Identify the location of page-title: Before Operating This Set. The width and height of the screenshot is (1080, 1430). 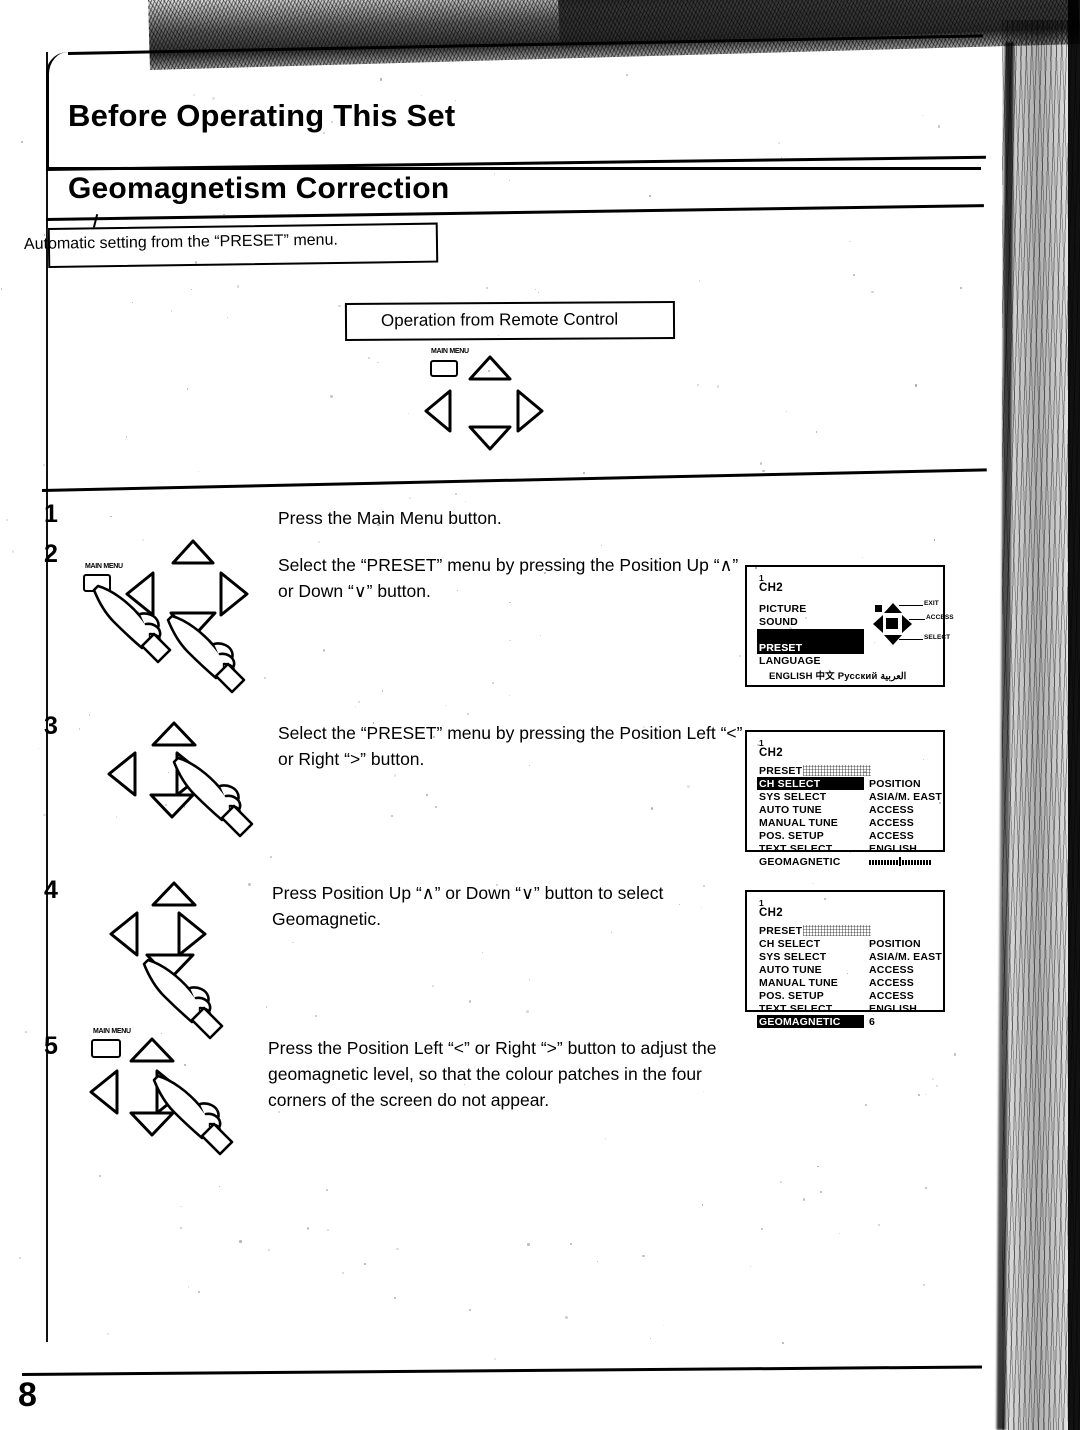
(262, 115).